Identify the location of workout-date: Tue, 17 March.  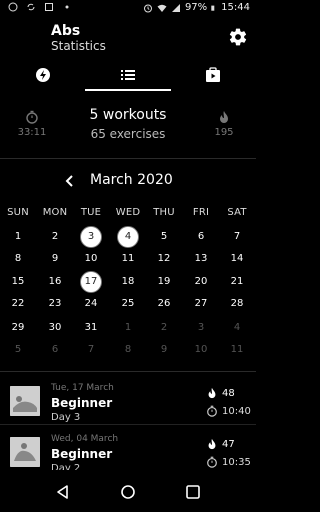
(82, 388).